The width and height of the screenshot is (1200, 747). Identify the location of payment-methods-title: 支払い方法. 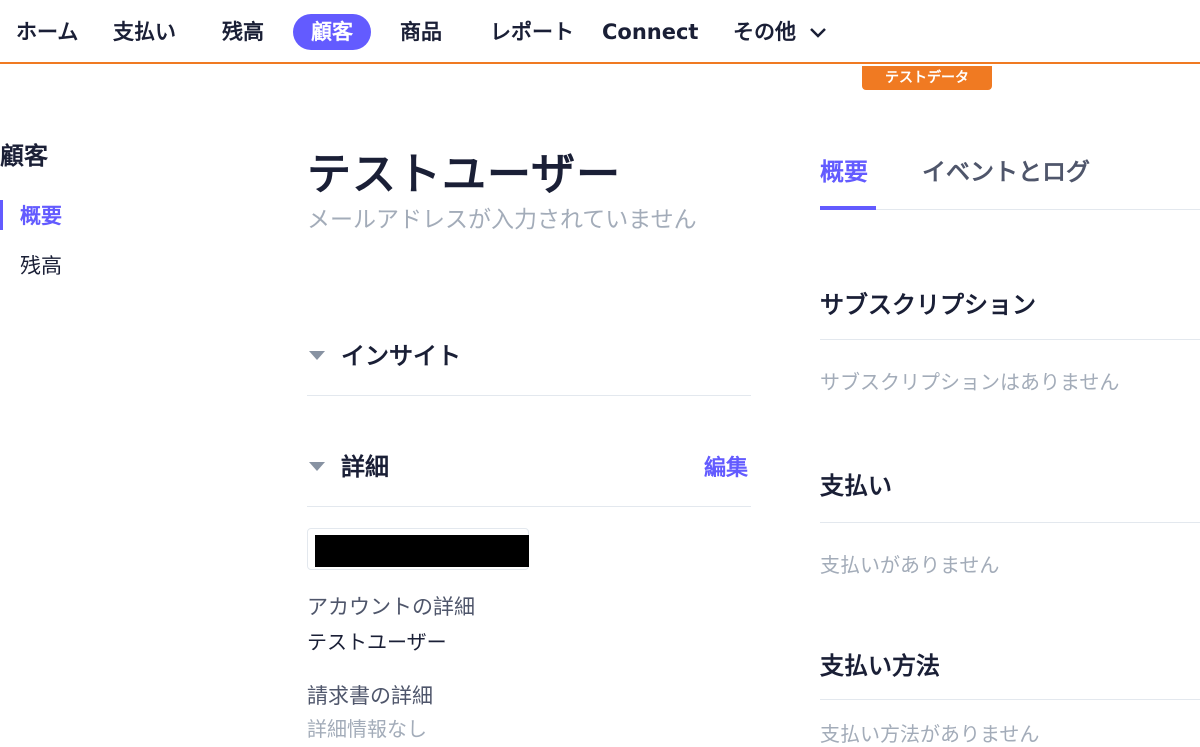
(880, 666).